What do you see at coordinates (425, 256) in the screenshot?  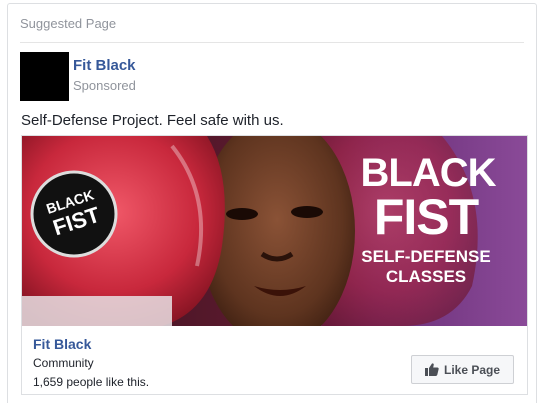 I see `subline1: SELF-DEFENSE` at bounding box center [425, 256].